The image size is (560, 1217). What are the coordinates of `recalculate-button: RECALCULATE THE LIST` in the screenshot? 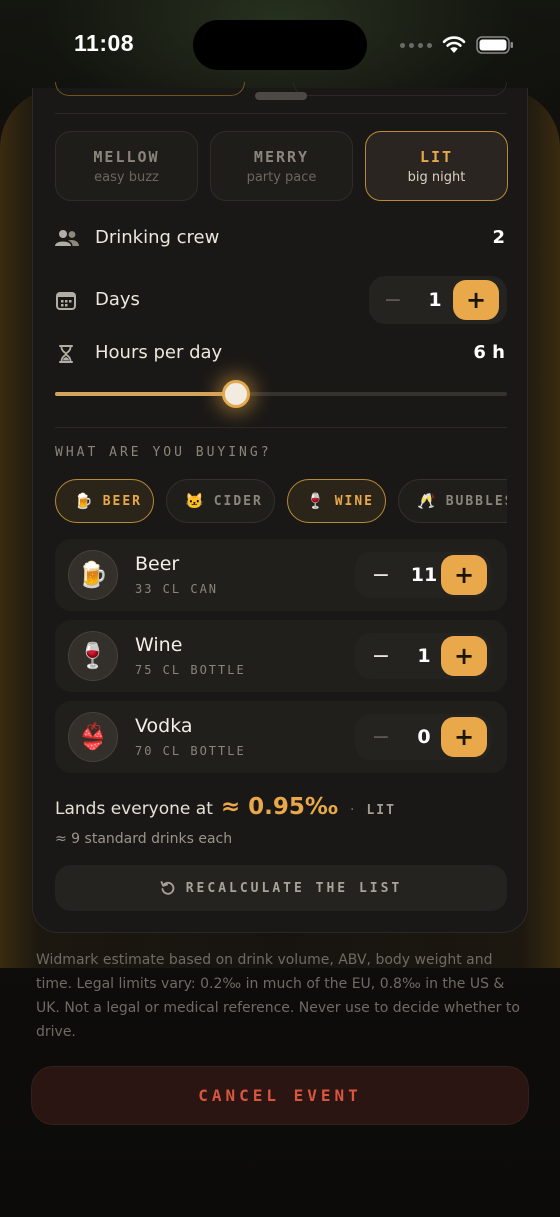 It's located at (281, 888).